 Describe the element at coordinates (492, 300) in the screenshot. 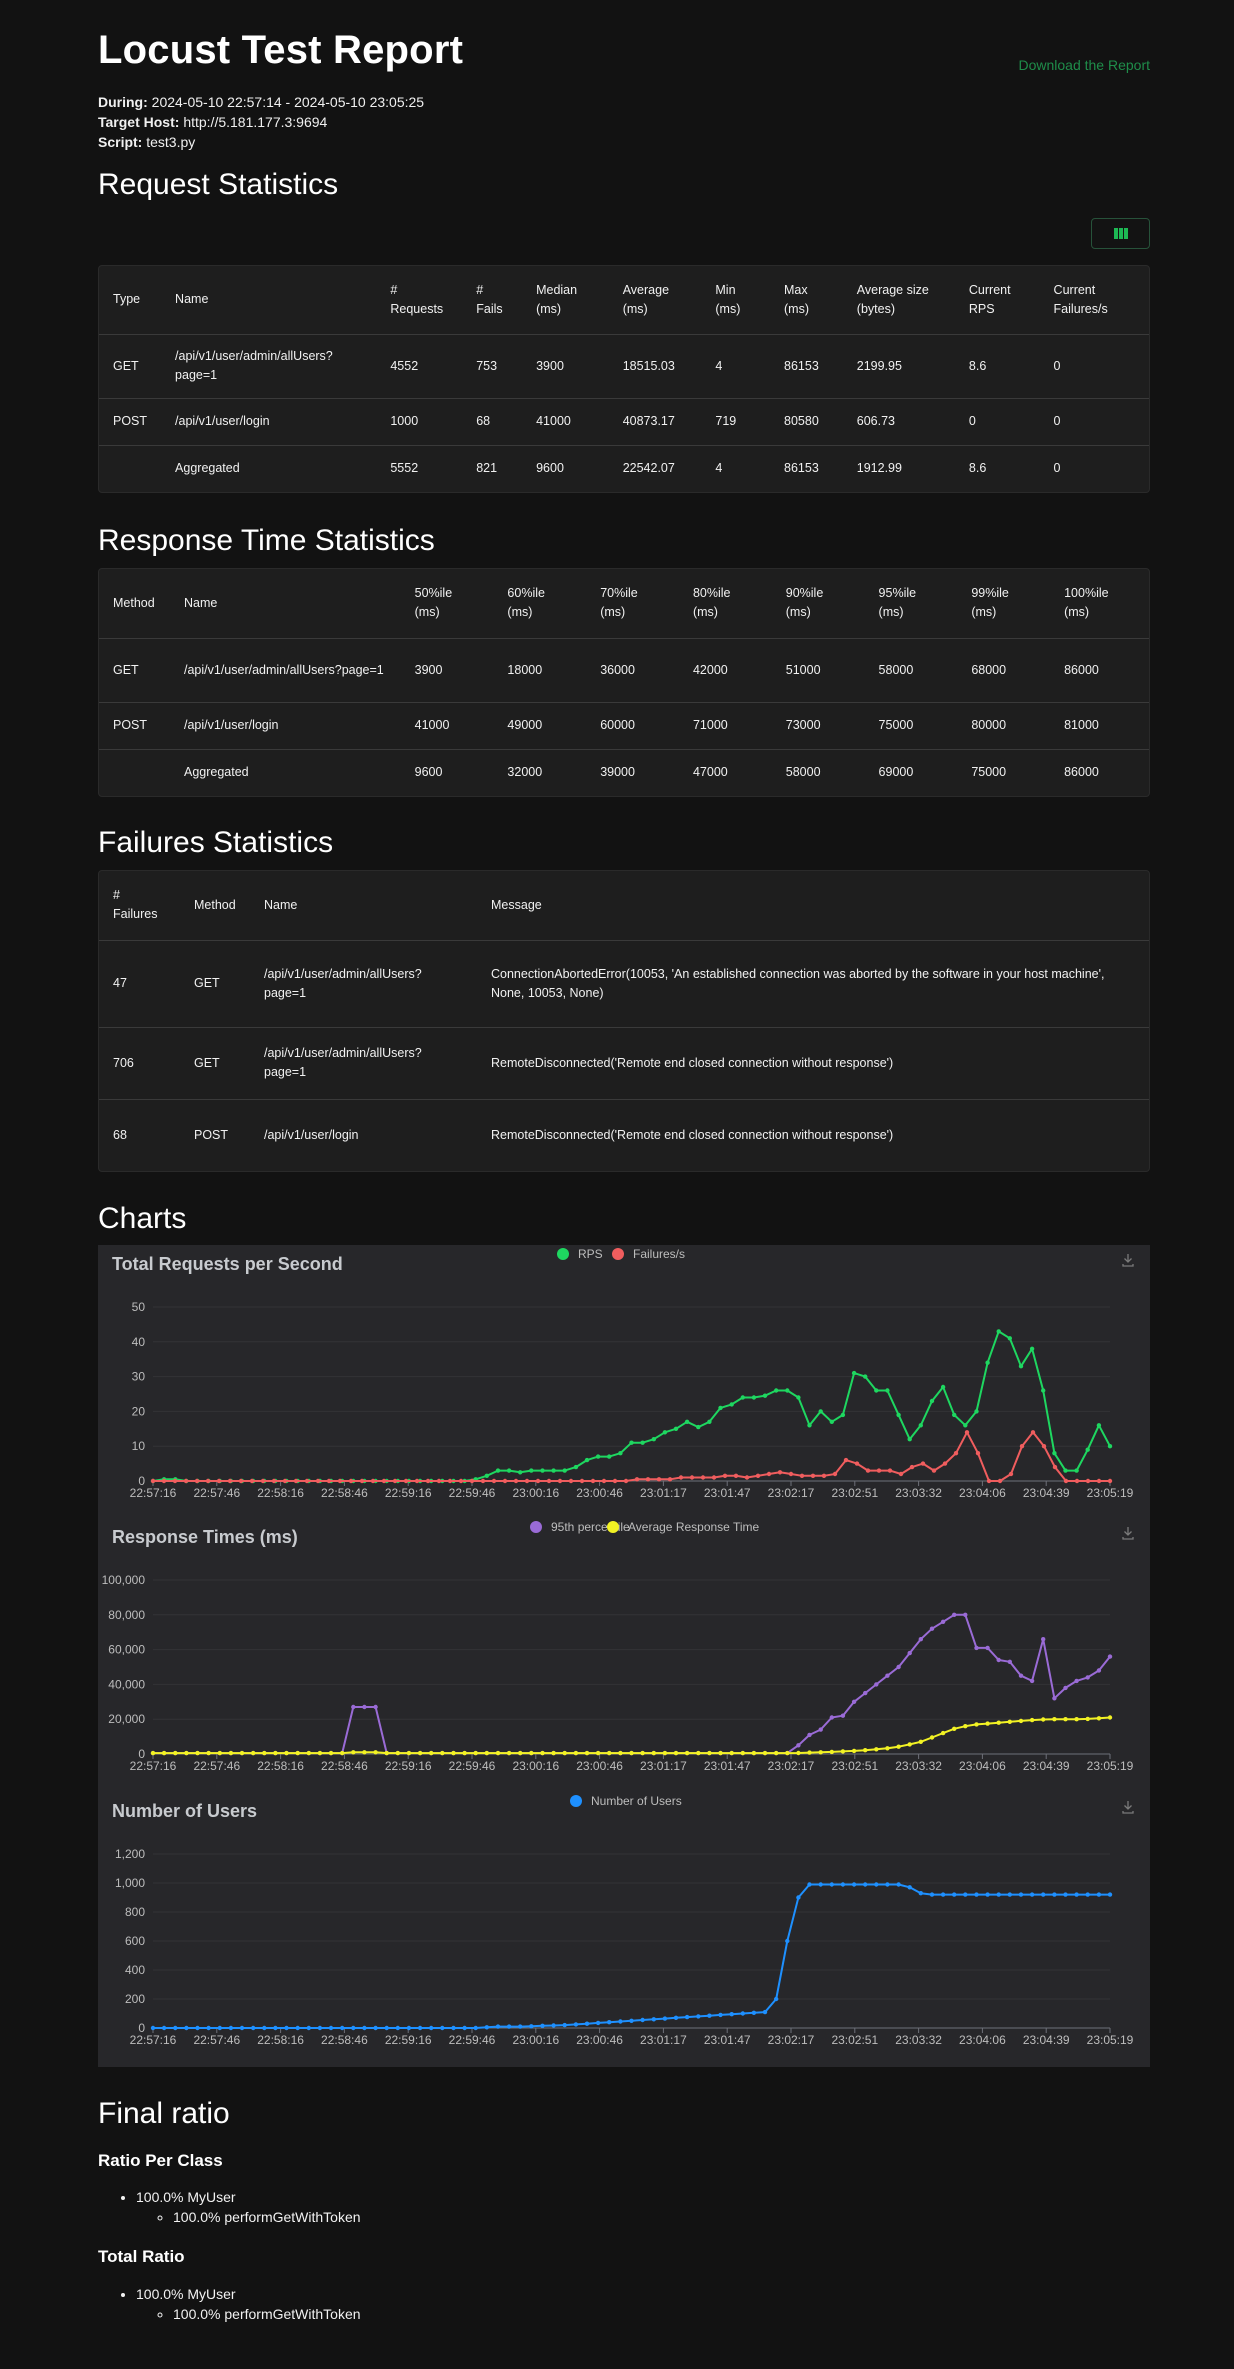

I see `column-header: # Fails` at that location.